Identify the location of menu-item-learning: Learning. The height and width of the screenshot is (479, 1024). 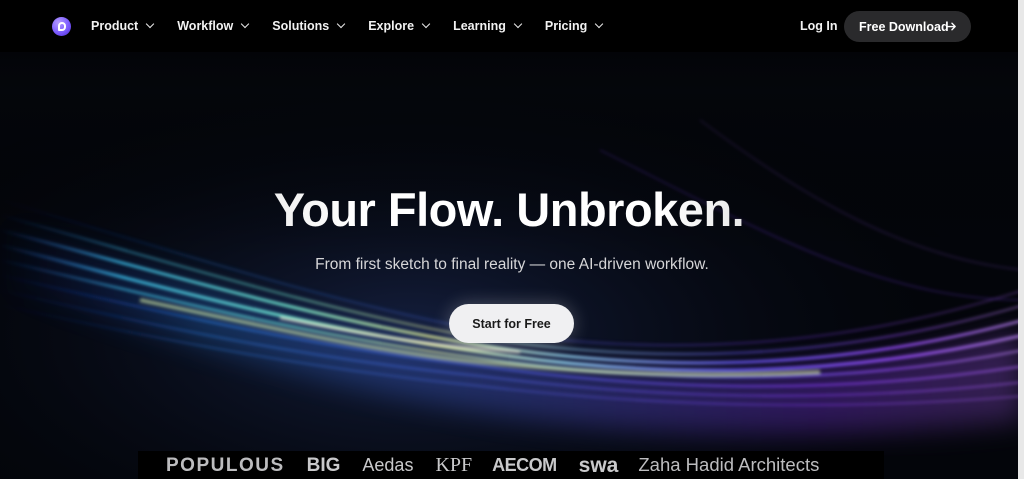
(488, 26).